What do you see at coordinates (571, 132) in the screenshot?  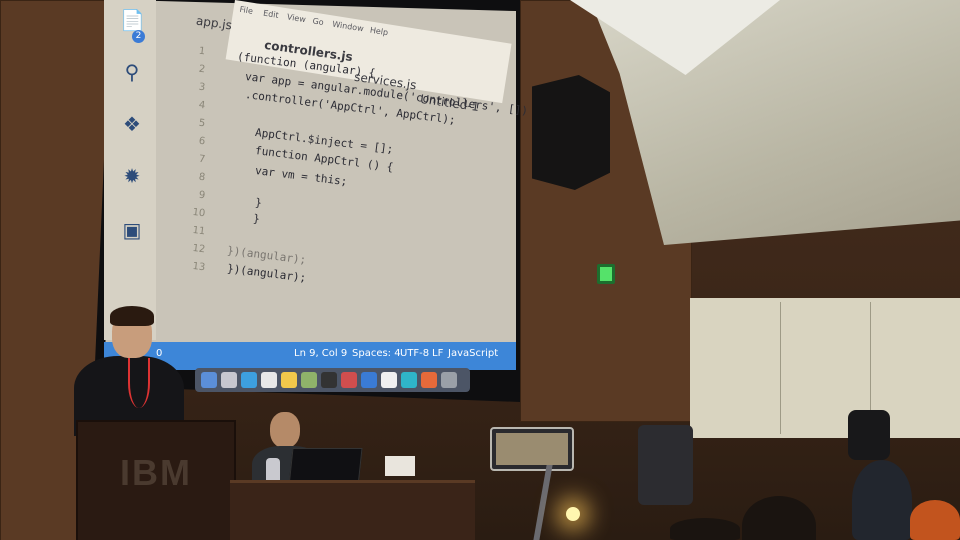 I see `speaker` at bounding box center [571, 132].